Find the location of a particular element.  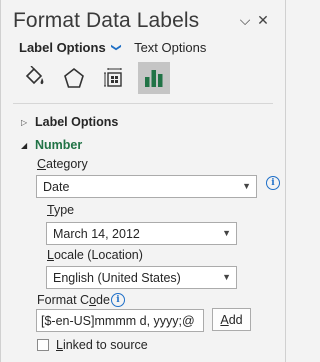

label-options-section-title: Label Options is located at coordinates (77, 122).